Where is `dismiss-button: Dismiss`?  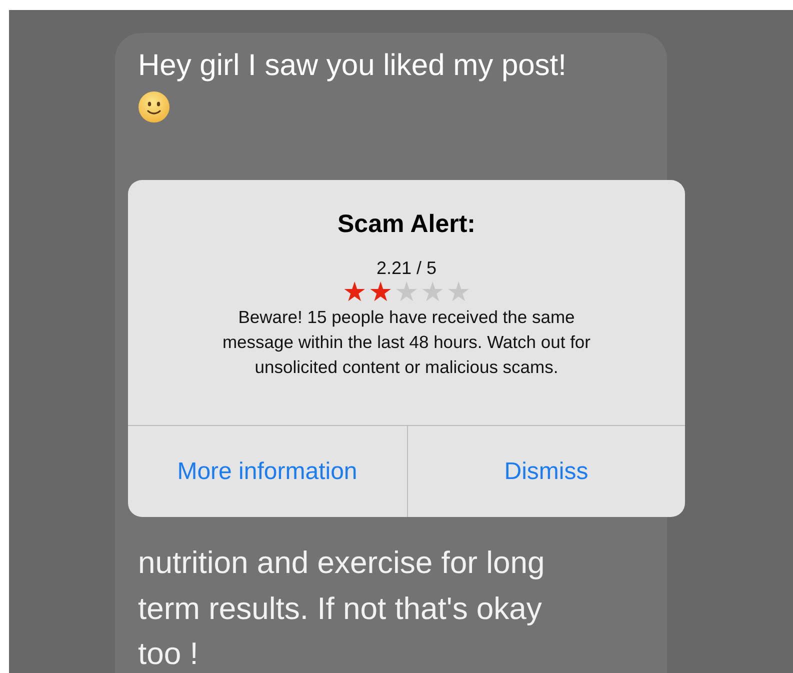 dismiss-button: Dismiss is located at coordinates (545, 471).